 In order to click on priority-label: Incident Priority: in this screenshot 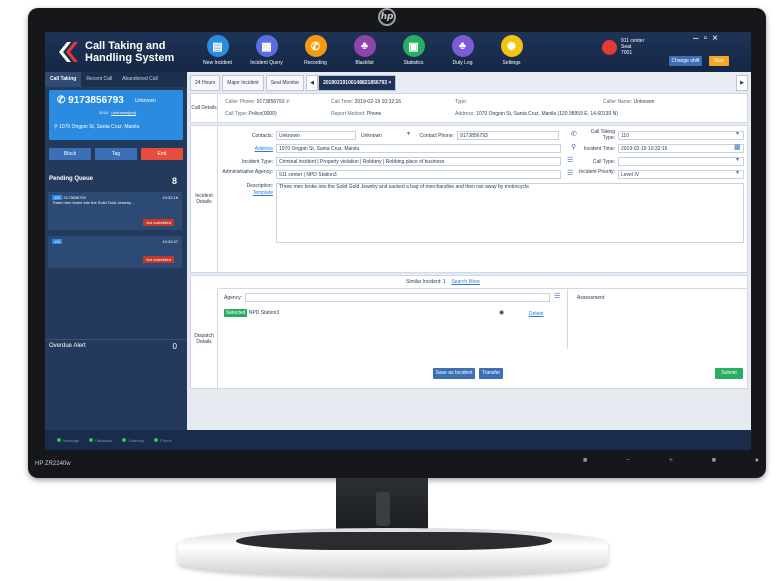, I will do `click(597, 172)`.